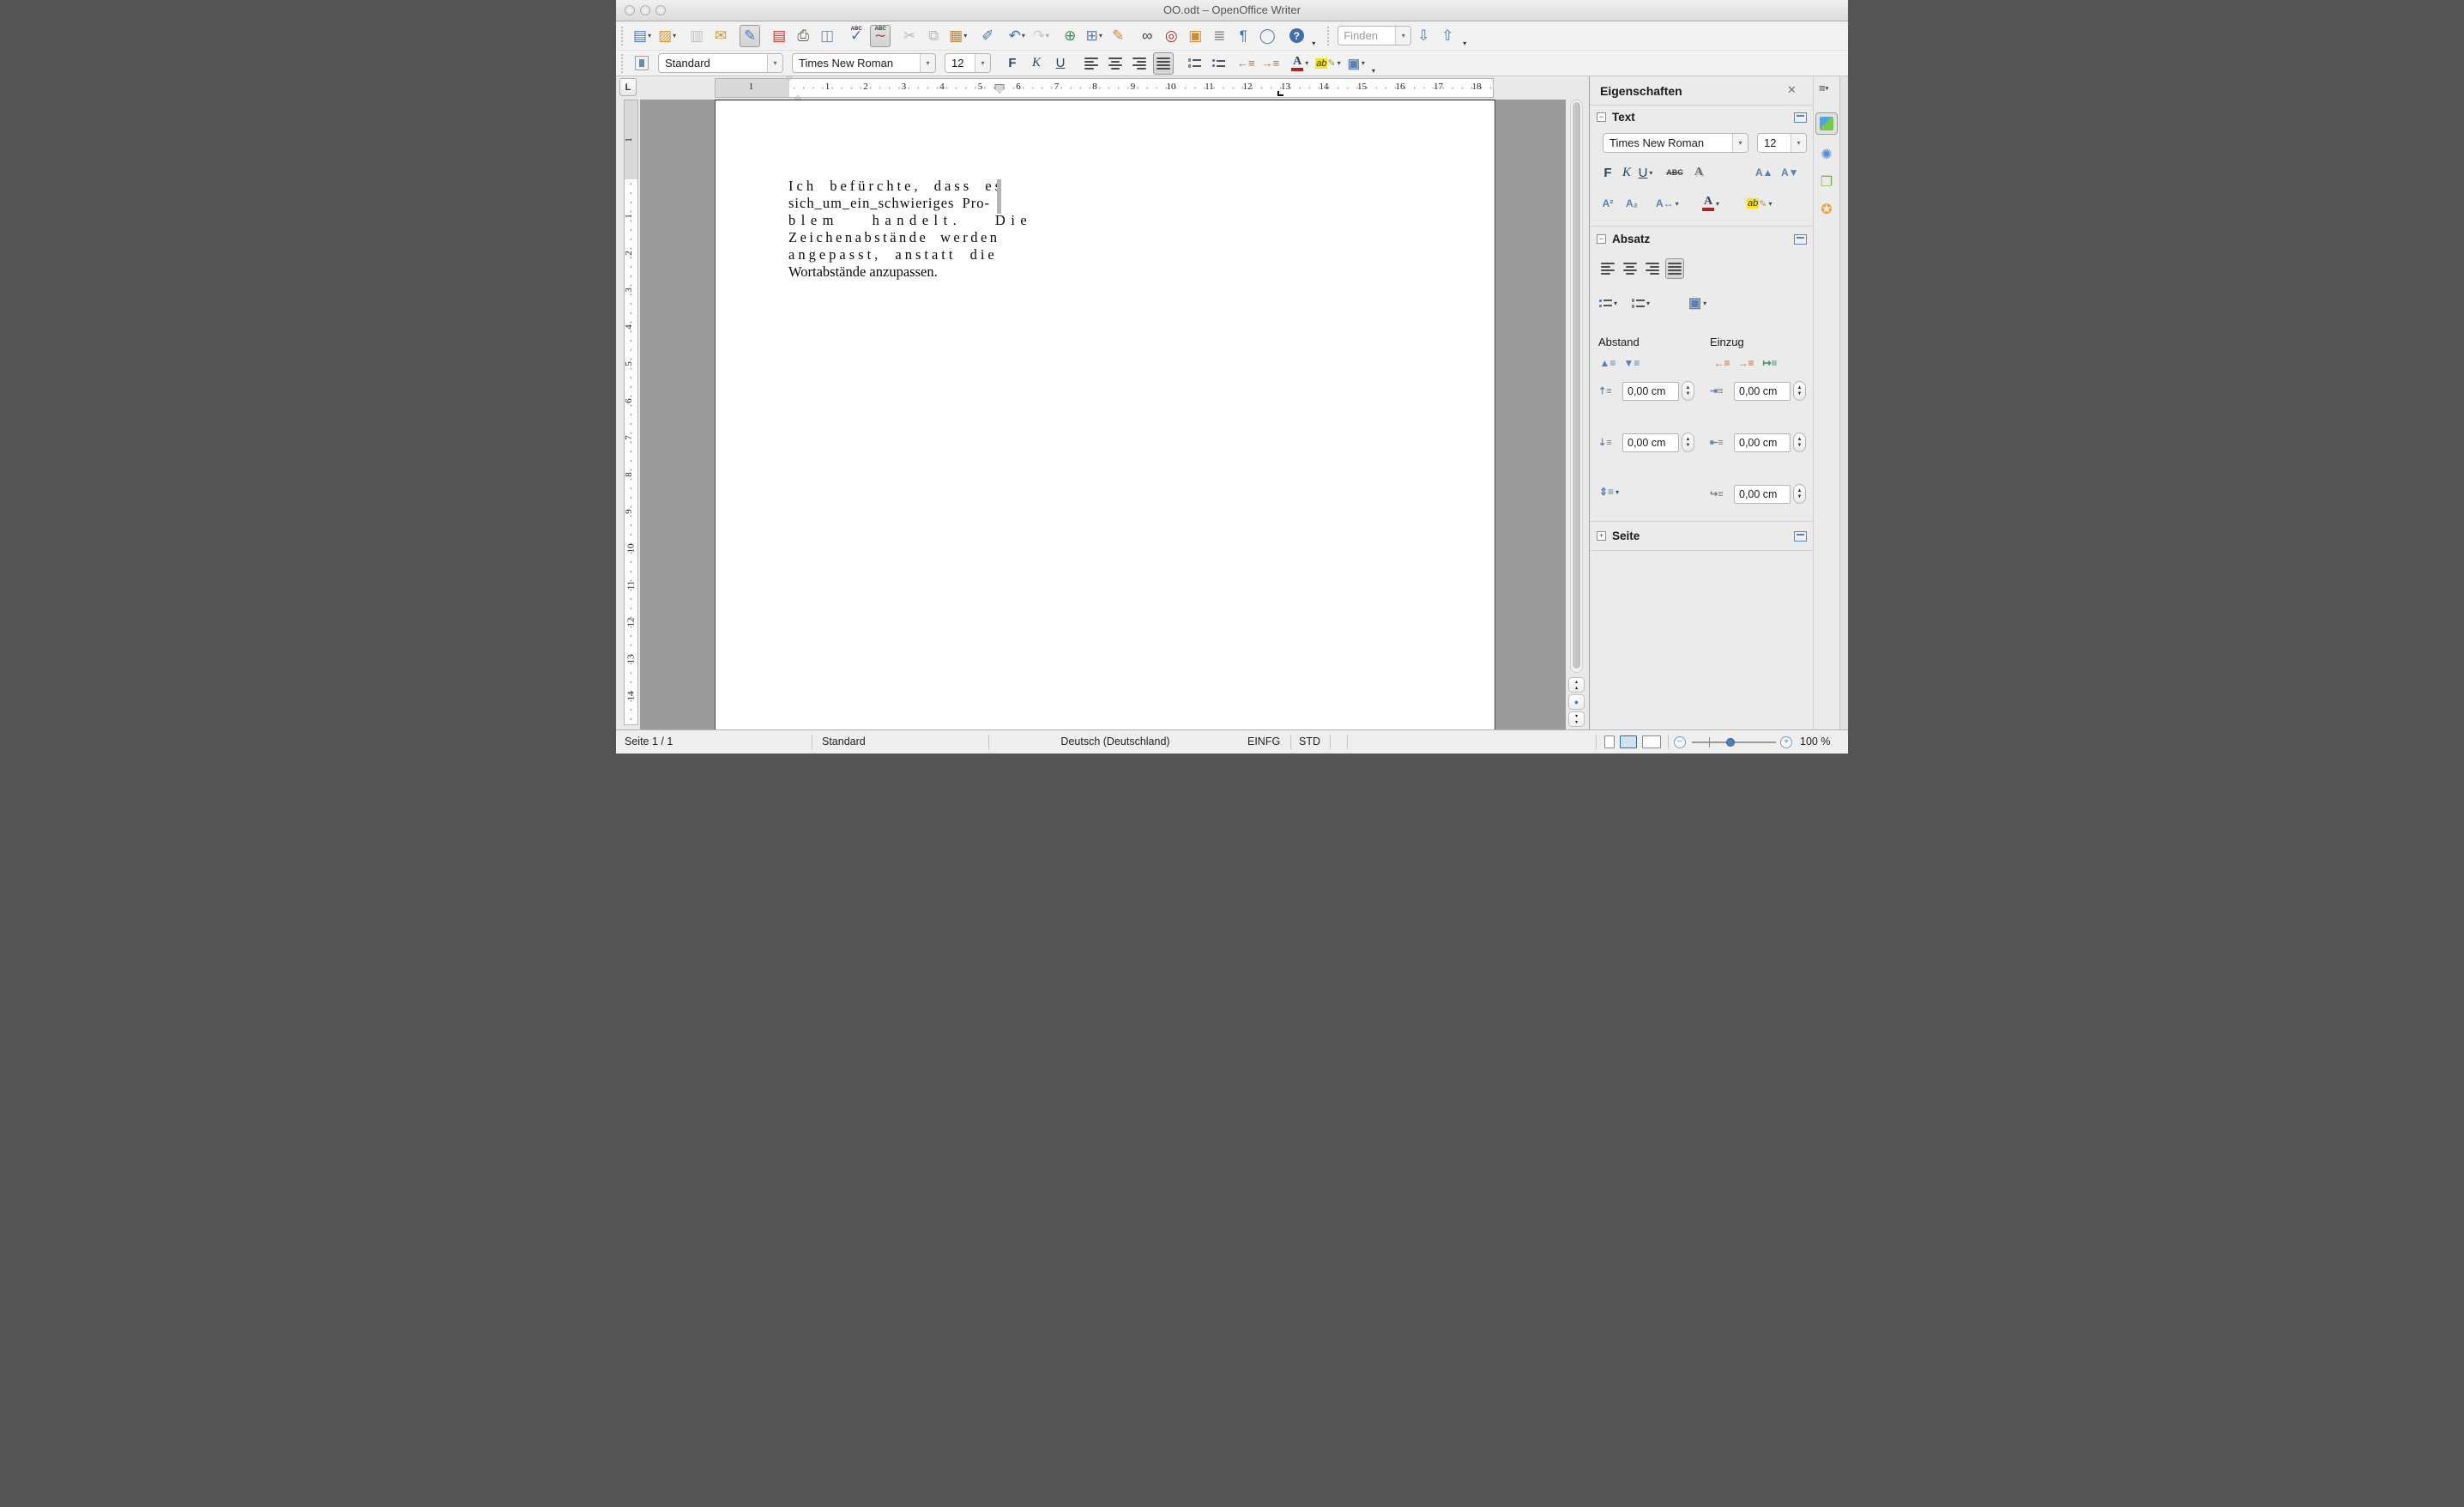 This screenshot has width=2464, height=1507. Describe the element at coordinates (1697, 303) in the screenshot. I see `paragraph-background-button: ▣ ▾` at that location.